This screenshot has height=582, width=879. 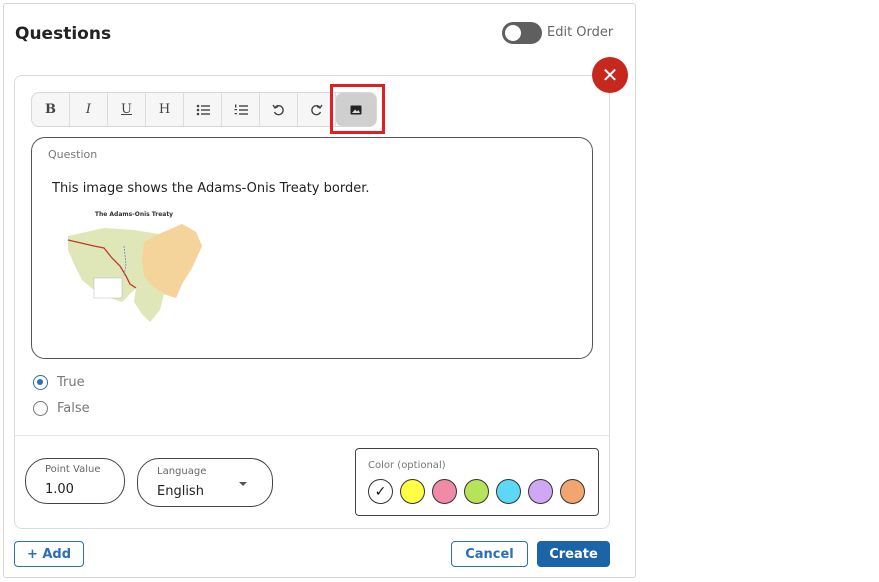 What do you see at coordinates (182, 471) in the screenshot?
I see `language-label: Language` at bounding box center [182, 471].